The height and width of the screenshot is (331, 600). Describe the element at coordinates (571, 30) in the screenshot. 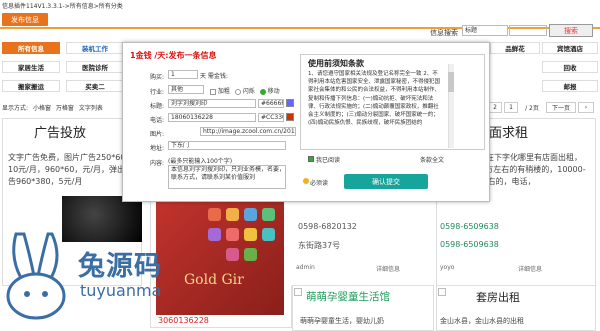

I see `search-button: 搜索` at that location.